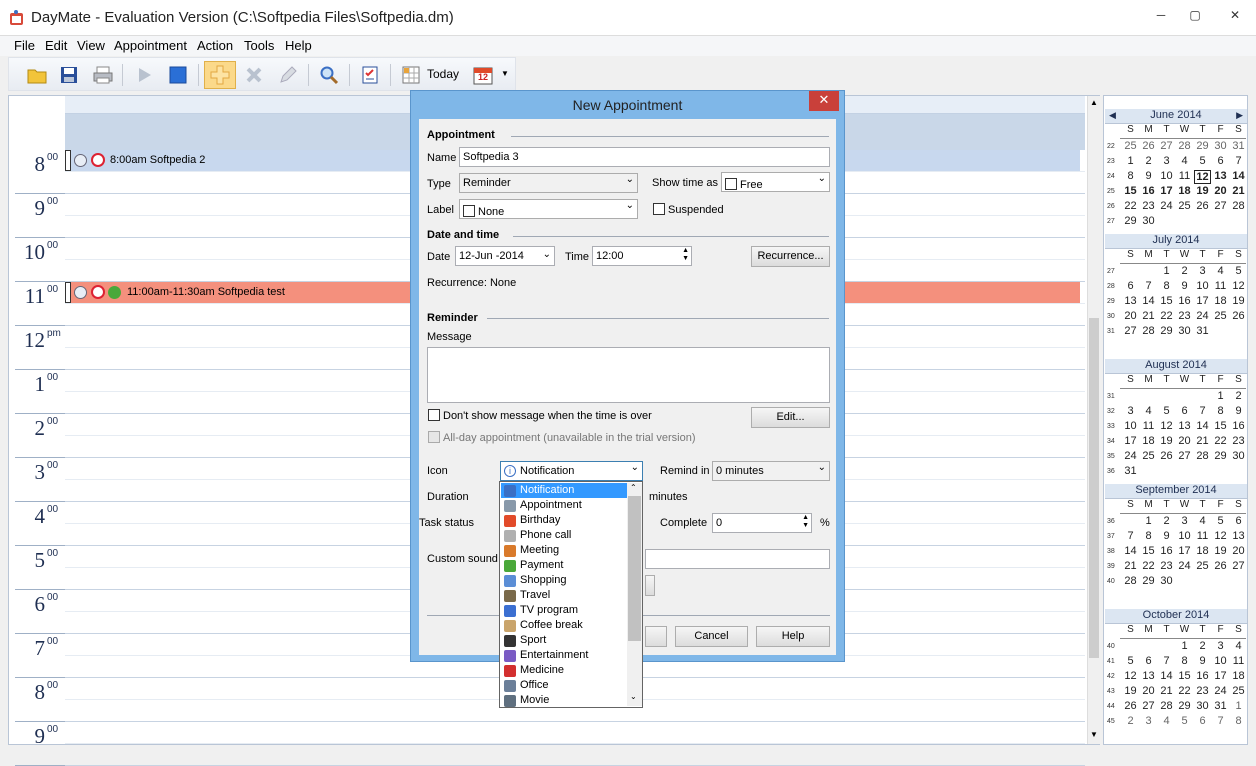 The image size is (1256, 766). What do you see at coordinates (571, 471) in the screenshot?
I see `icon-select: i Notification ⌄` at bounding box center [571, 471].